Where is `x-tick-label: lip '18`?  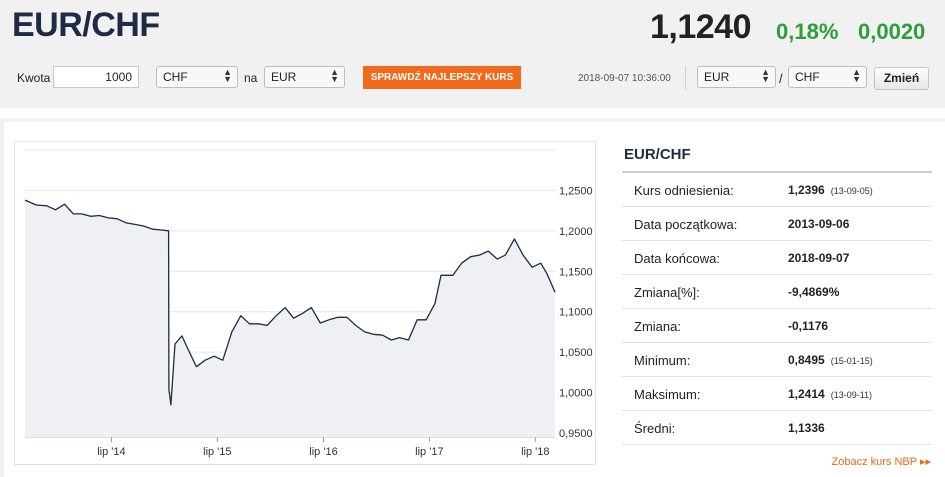 x-tick-label: lip '18 is located at coordinates (535, 452).